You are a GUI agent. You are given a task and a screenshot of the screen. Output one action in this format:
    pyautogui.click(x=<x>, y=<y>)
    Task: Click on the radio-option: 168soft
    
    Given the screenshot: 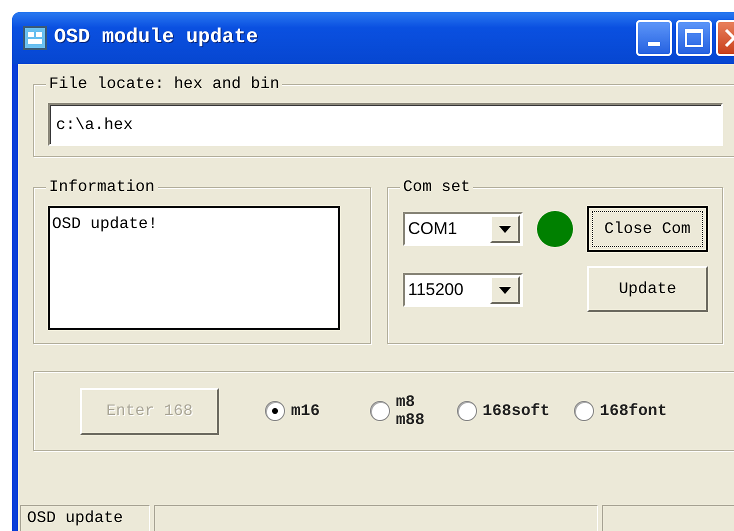 What is the action you would take?
    pyautogui.click(x=503, y=411)
    